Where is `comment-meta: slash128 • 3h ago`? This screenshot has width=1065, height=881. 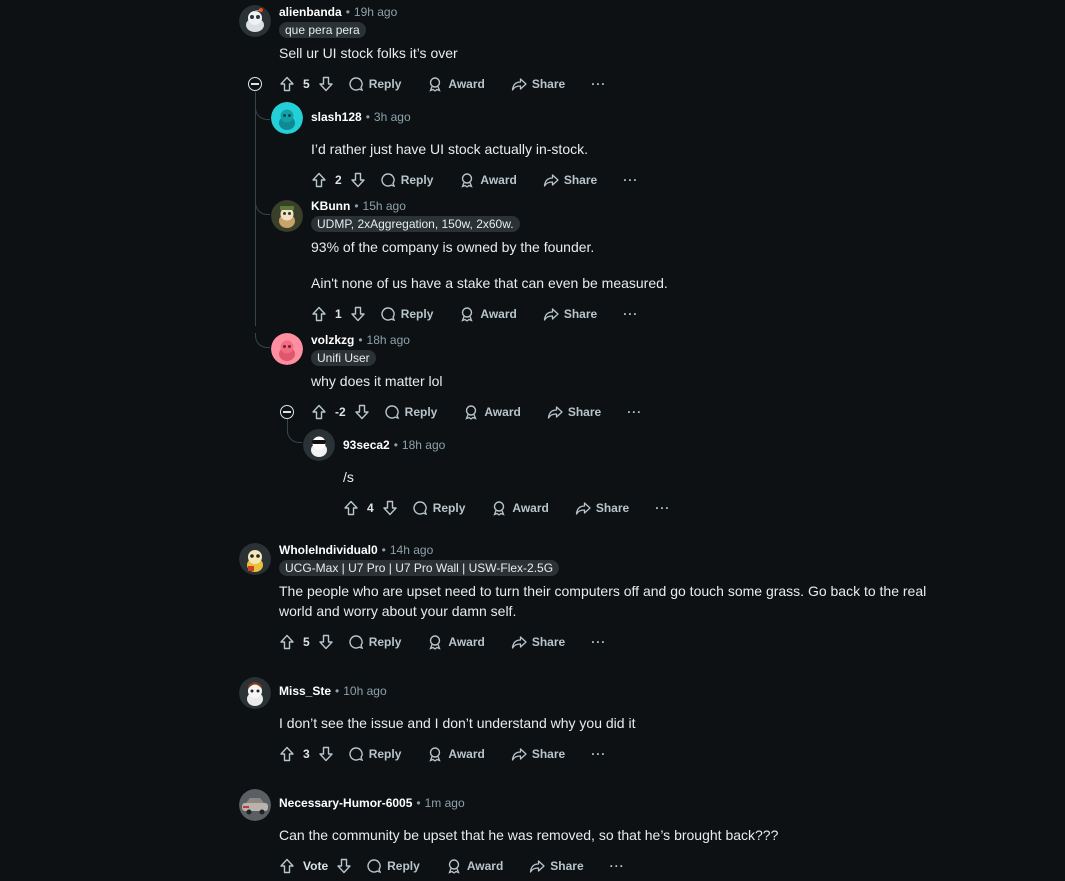 comment-meta: slash128 • 3h ago is located at coordinates (361, 117).